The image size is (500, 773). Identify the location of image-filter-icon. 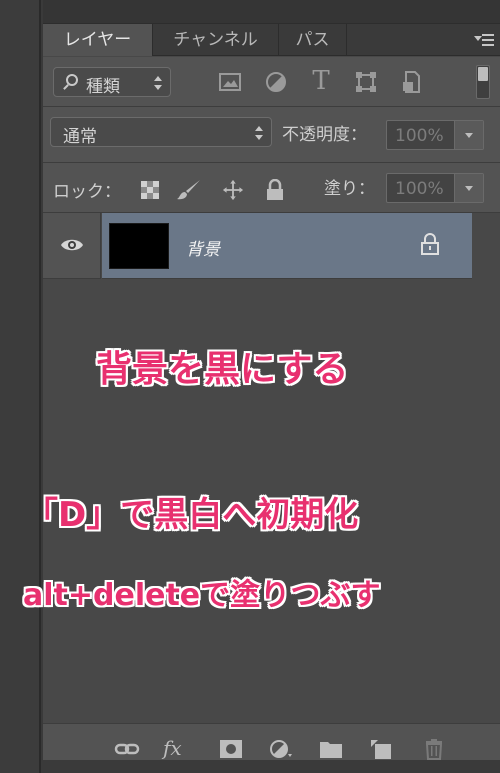
(230, 82).